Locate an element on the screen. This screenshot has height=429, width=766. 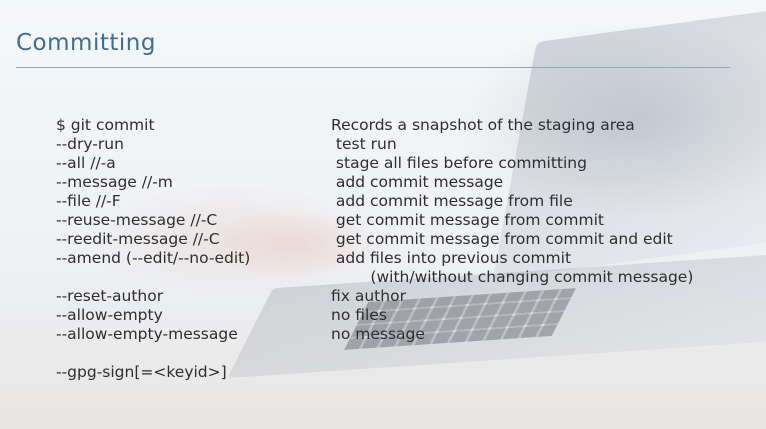
option-label: --allow-empty is located at coordinates (109, 315).